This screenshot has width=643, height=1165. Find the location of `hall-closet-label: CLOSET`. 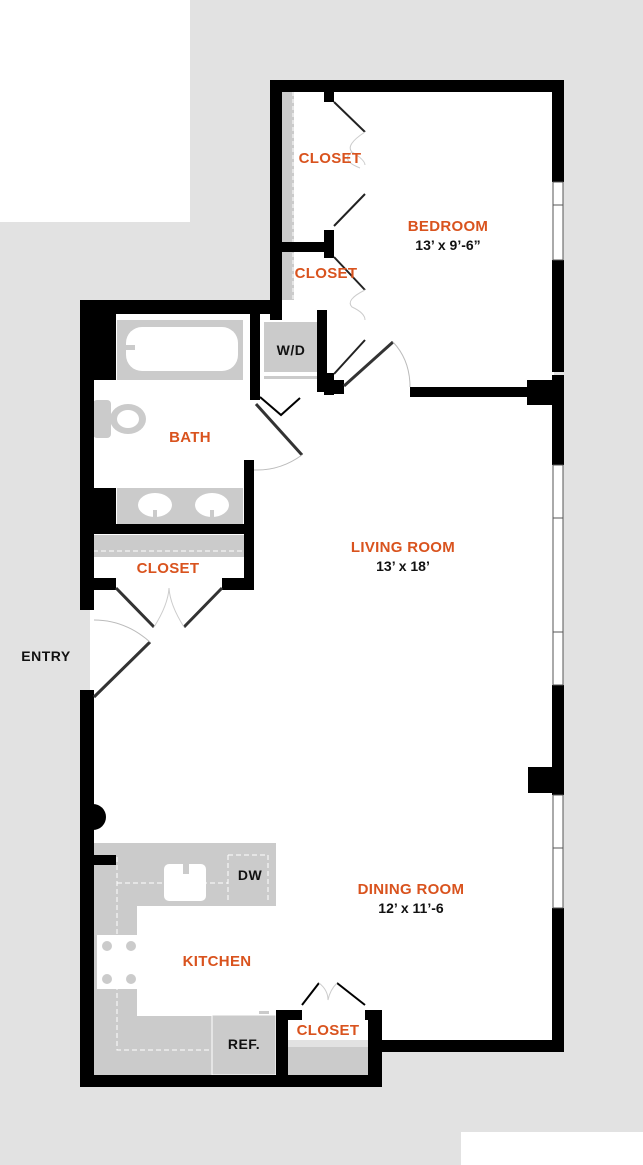

hall-closet-label: CLOSET is located at coordinates (168, 568).